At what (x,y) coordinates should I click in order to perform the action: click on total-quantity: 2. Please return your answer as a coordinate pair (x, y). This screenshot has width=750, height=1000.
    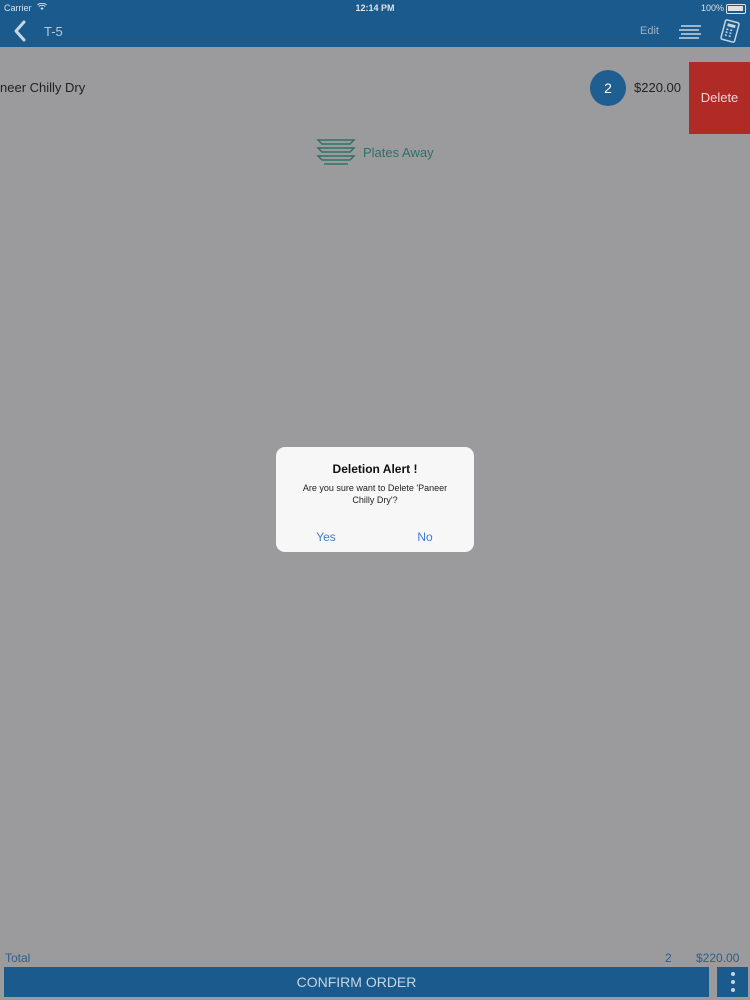
    Looking at the image, I should click on (668, 958).